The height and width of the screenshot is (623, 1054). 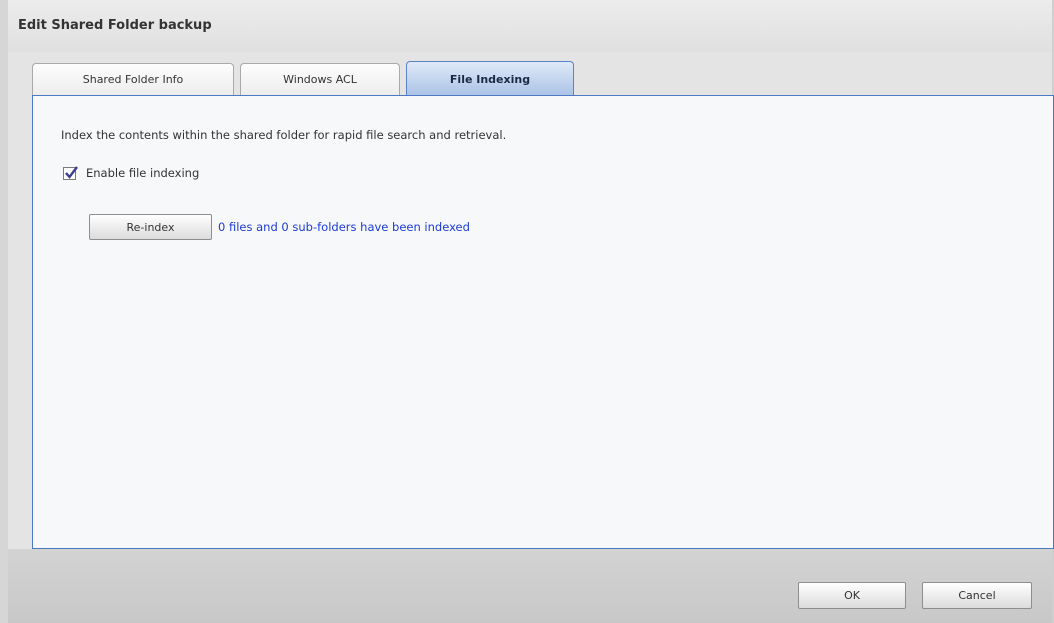 What do you see at coordinates (133, 79) in the screenshot?
I see `tab-shared-folder-info: Shared Folder Info` at bounding box center [133, 79].